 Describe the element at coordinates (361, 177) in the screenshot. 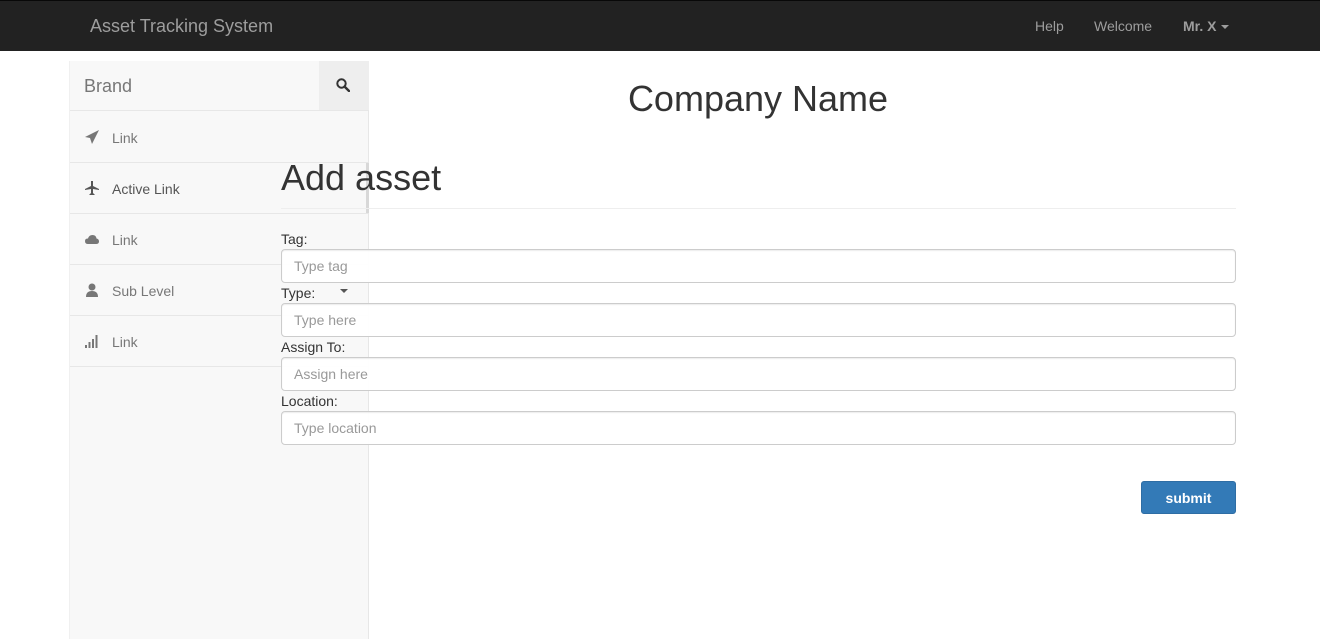

I see `page-title: Add asset` at that location.